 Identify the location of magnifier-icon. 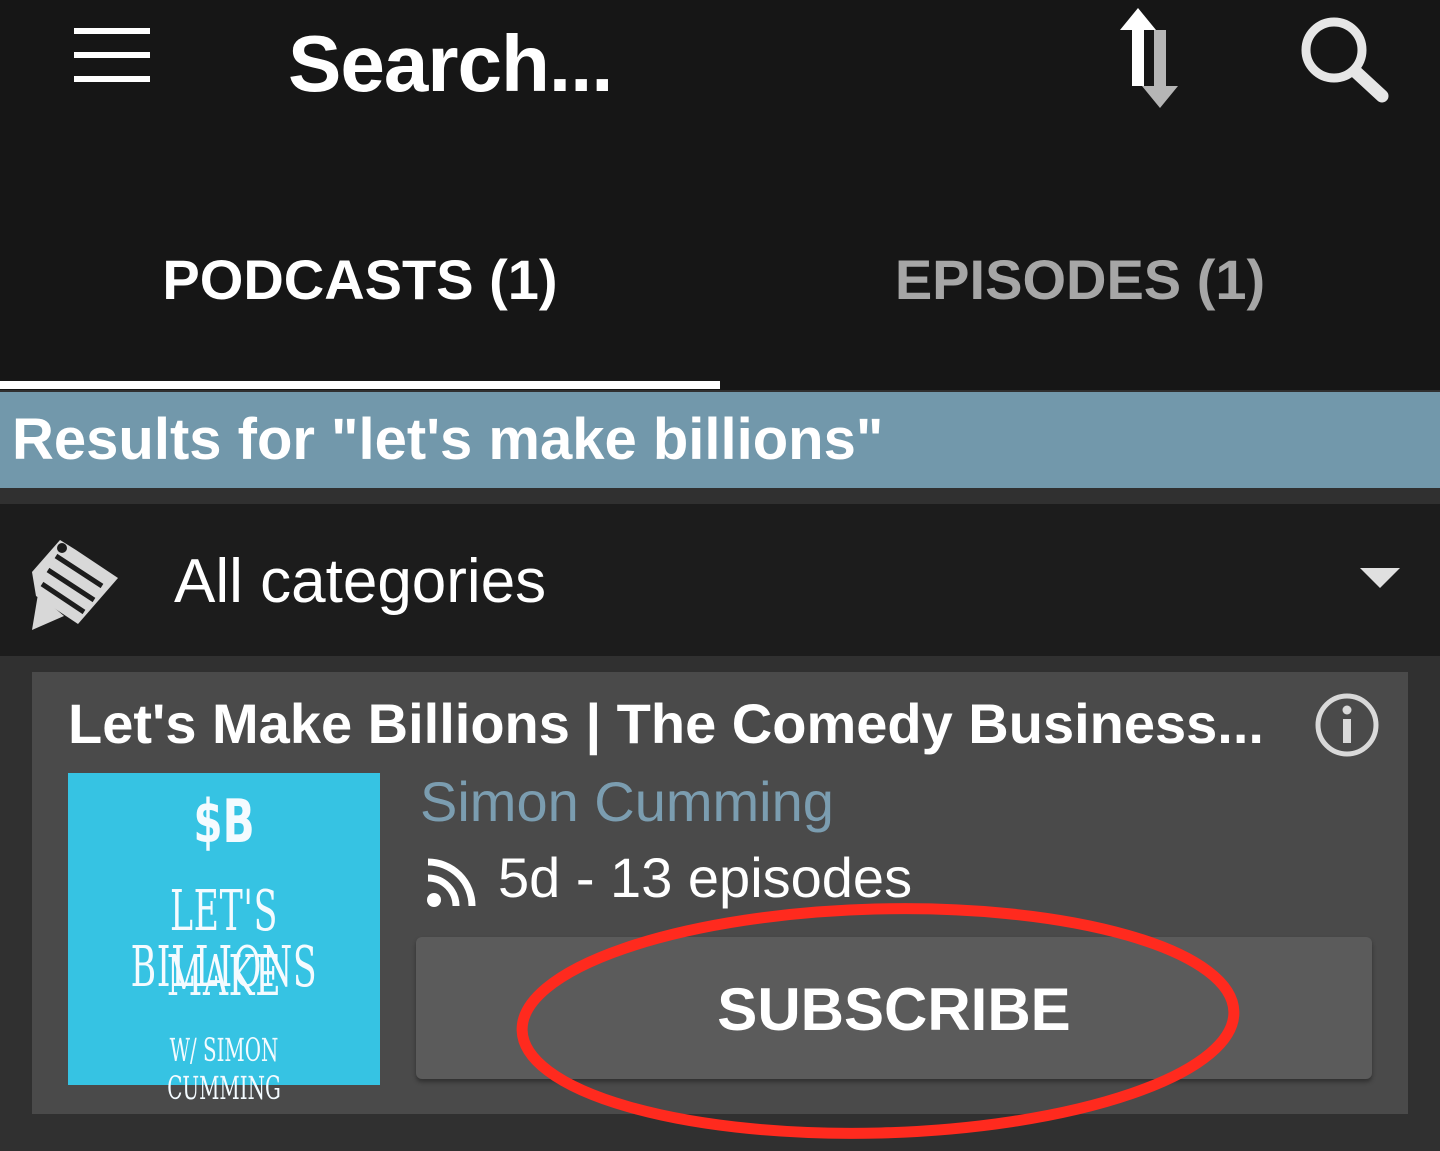
(1344, 60).